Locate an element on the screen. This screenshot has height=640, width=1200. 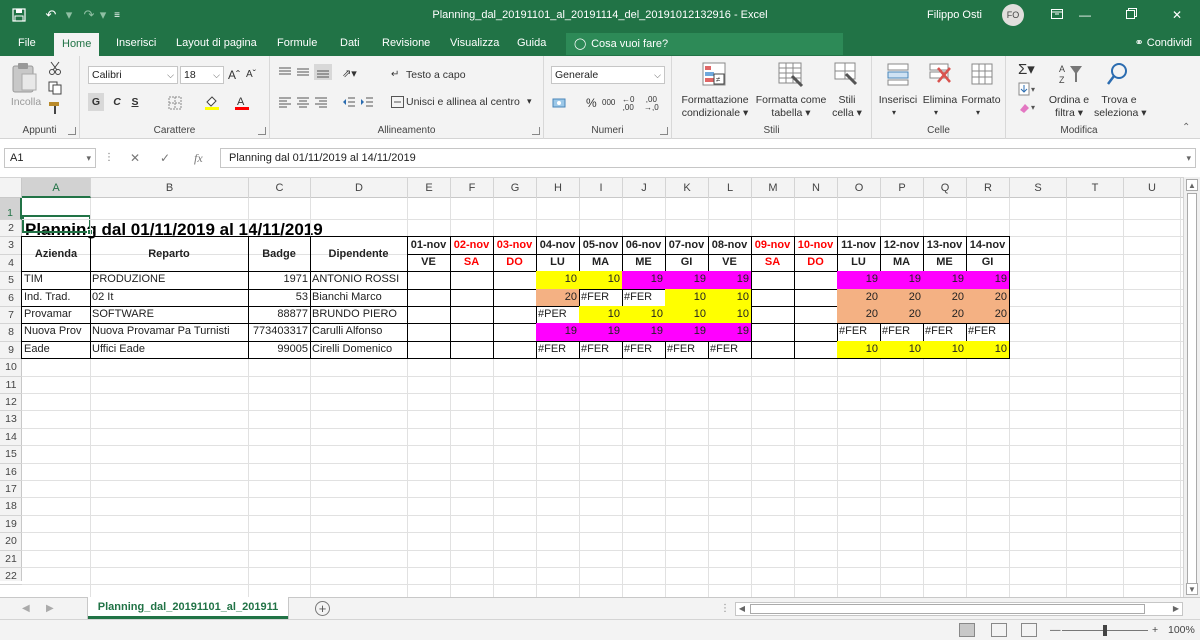
font-size-select: 18 ⌵ is located at coordinates (202, 75).